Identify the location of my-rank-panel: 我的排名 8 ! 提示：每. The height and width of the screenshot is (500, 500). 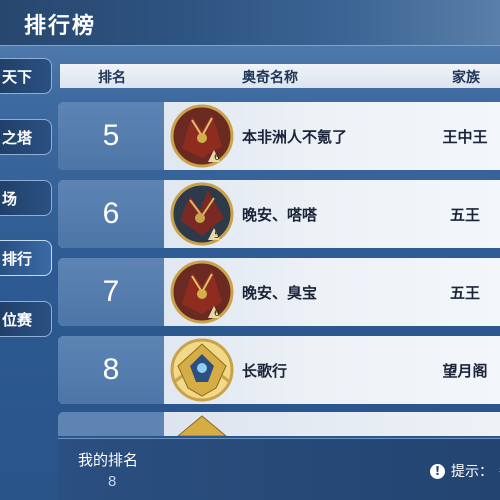
(279, 469).